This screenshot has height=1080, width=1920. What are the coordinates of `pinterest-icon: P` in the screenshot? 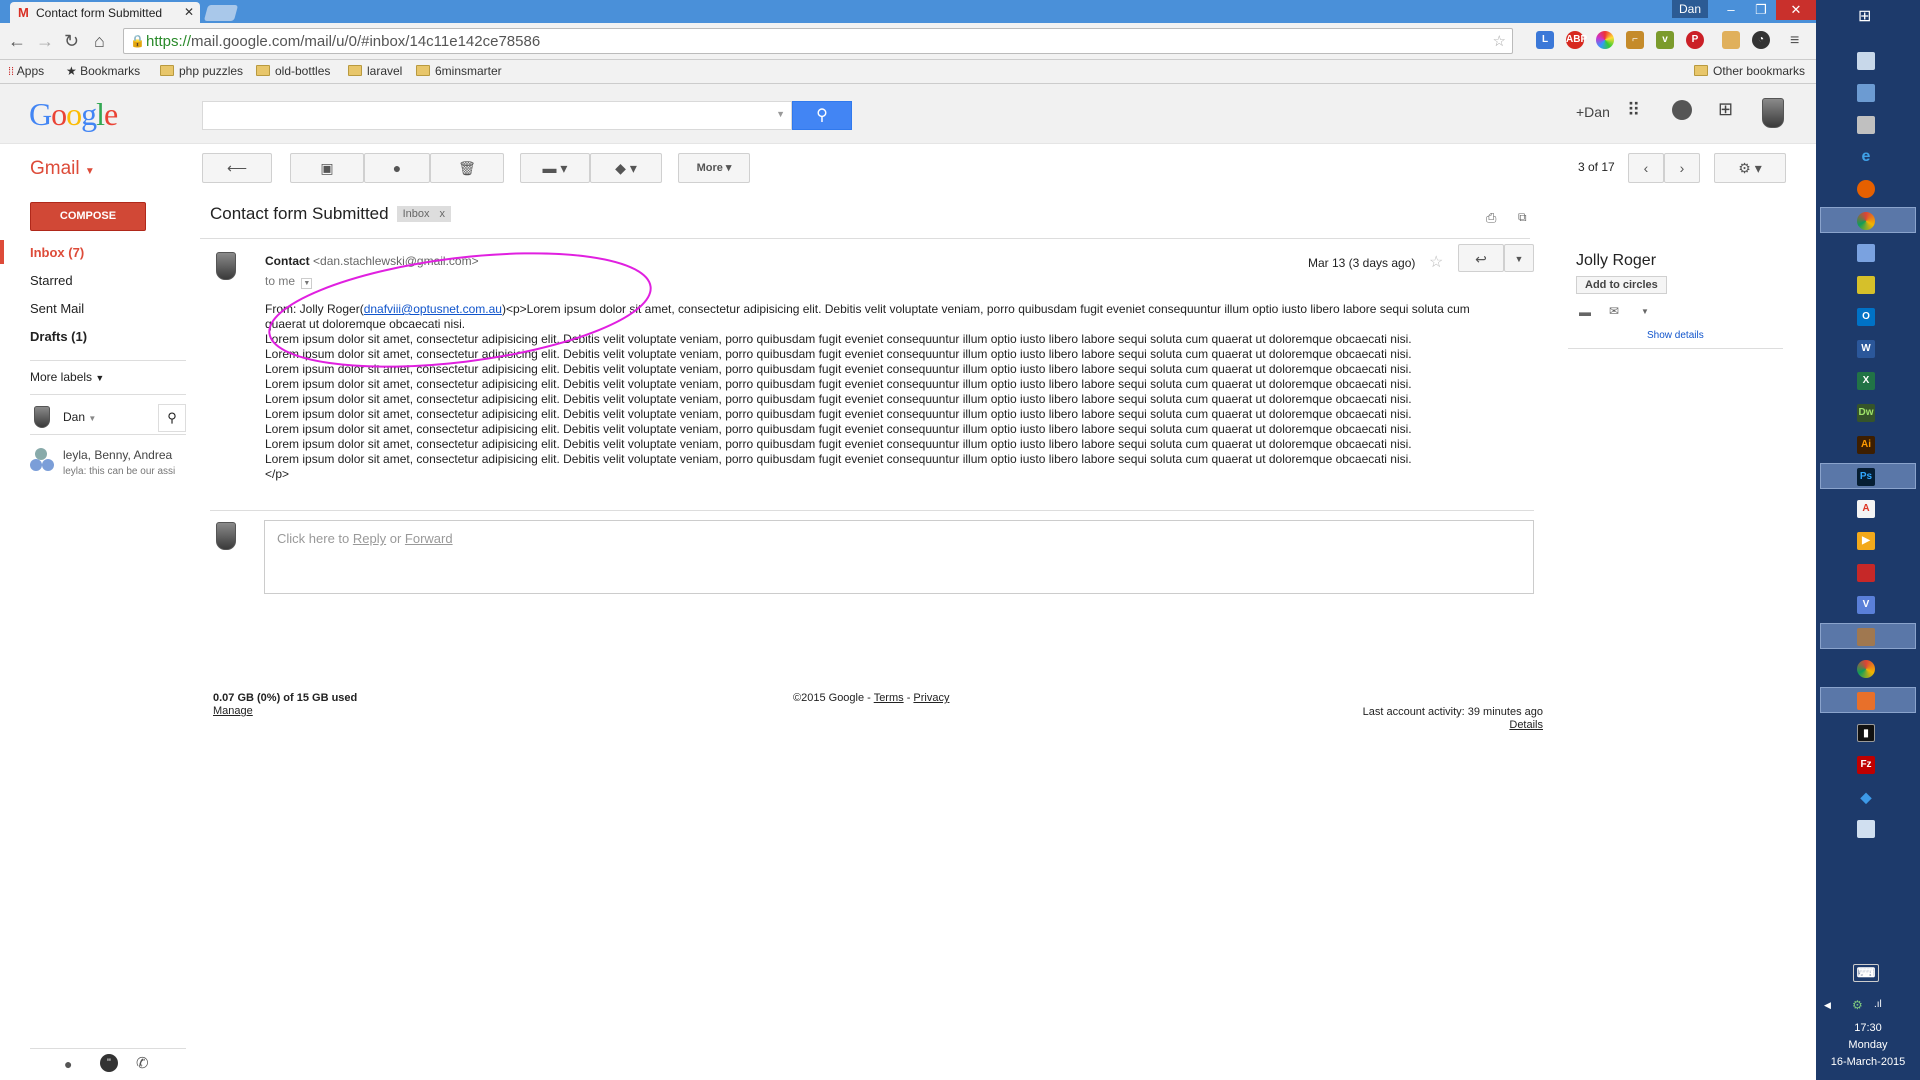 It's located at (1695, 40).